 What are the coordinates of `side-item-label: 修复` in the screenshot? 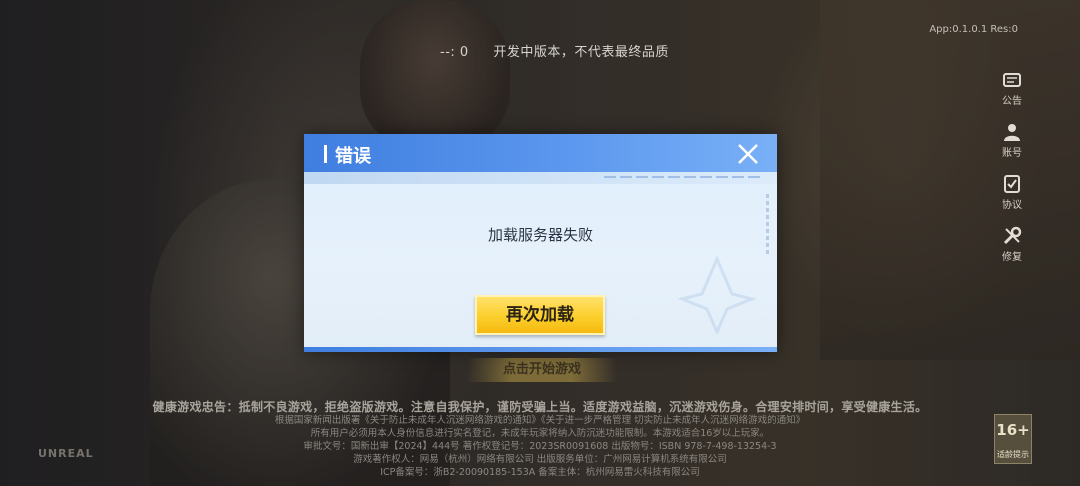 It's located at (1012, 257).